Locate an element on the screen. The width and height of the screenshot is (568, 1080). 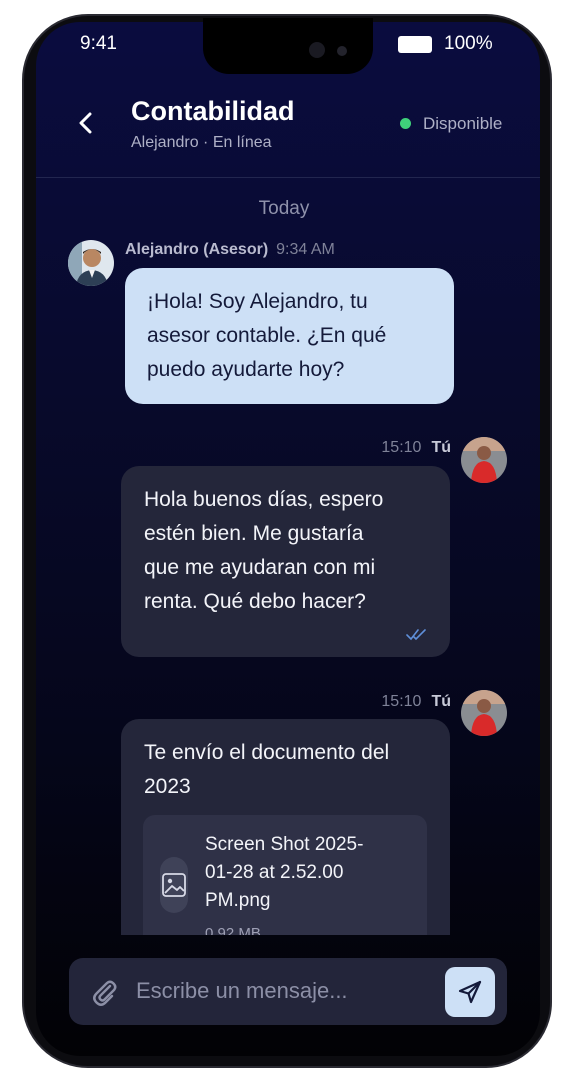
attachment-name-line: 01-28 at 2.52.00 is located at coordinates (274, 872).